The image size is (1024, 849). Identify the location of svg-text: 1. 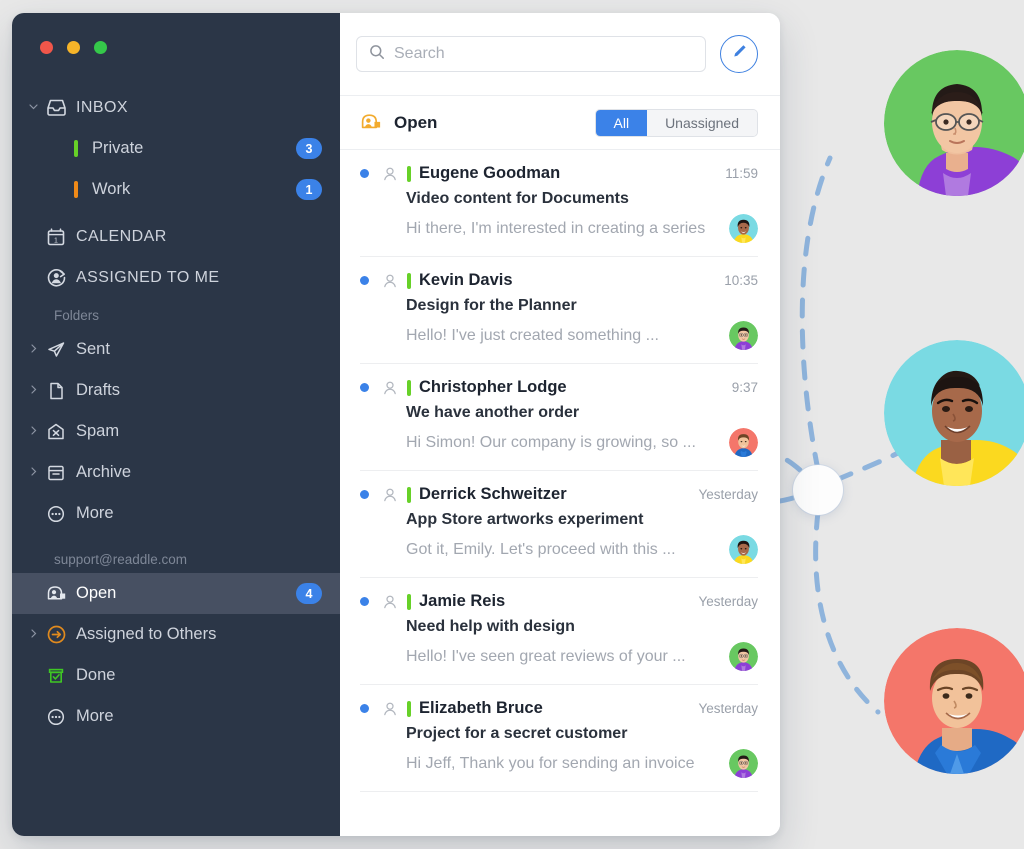
(56, 240).